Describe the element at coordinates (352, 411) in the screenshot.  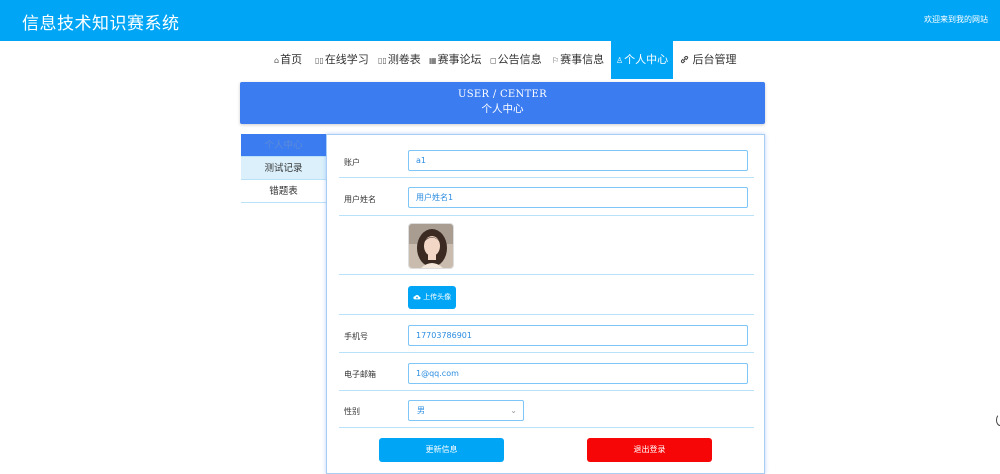
I see `gender-label: 性别` at that location.